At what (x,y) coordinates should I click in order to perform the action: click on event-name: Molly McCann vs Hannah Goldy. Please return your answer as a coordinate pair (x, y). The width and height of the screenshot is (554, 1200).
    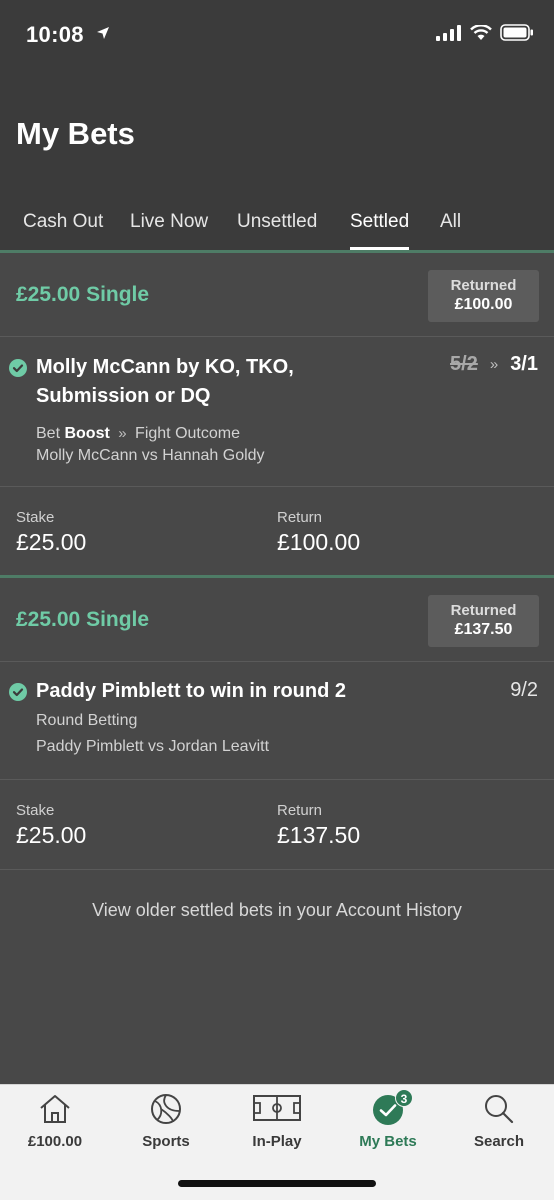
    Looking at the image, I should click on (150, 455).